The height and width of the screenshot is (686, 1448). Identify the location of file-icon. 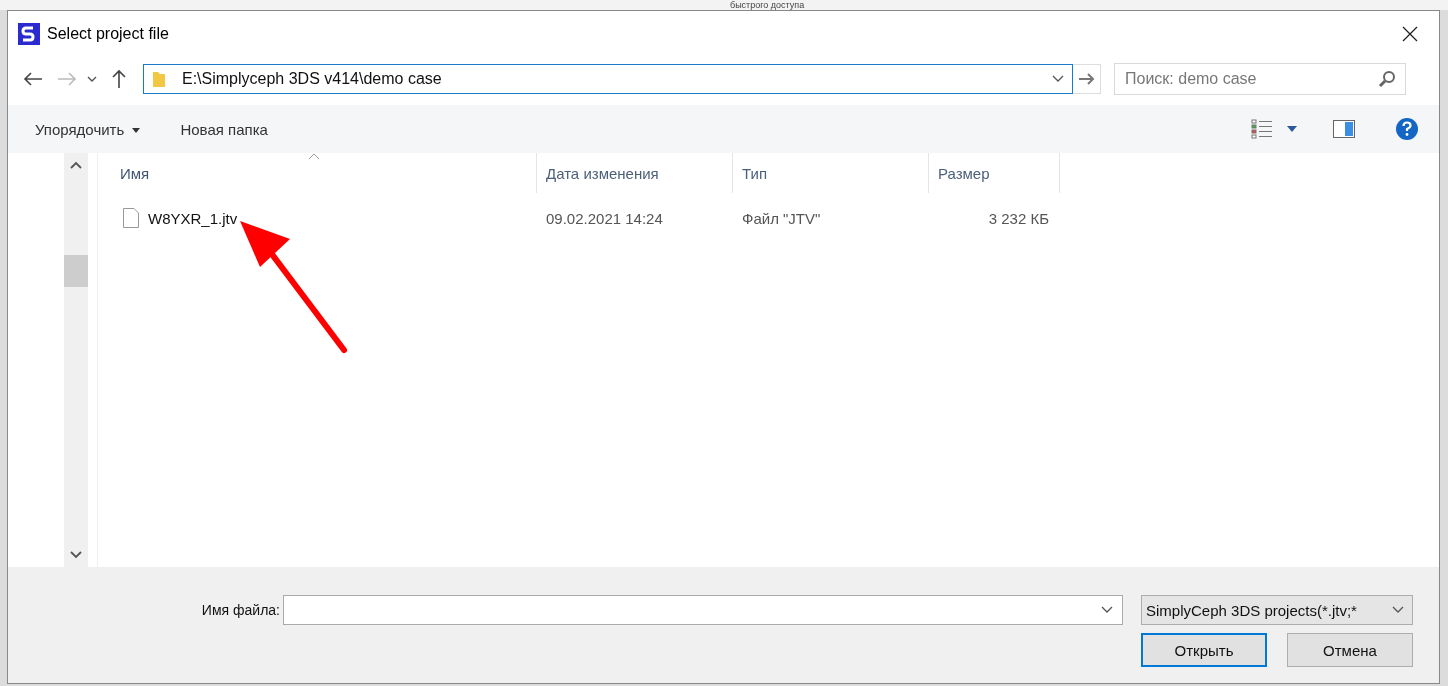
(131, 218).